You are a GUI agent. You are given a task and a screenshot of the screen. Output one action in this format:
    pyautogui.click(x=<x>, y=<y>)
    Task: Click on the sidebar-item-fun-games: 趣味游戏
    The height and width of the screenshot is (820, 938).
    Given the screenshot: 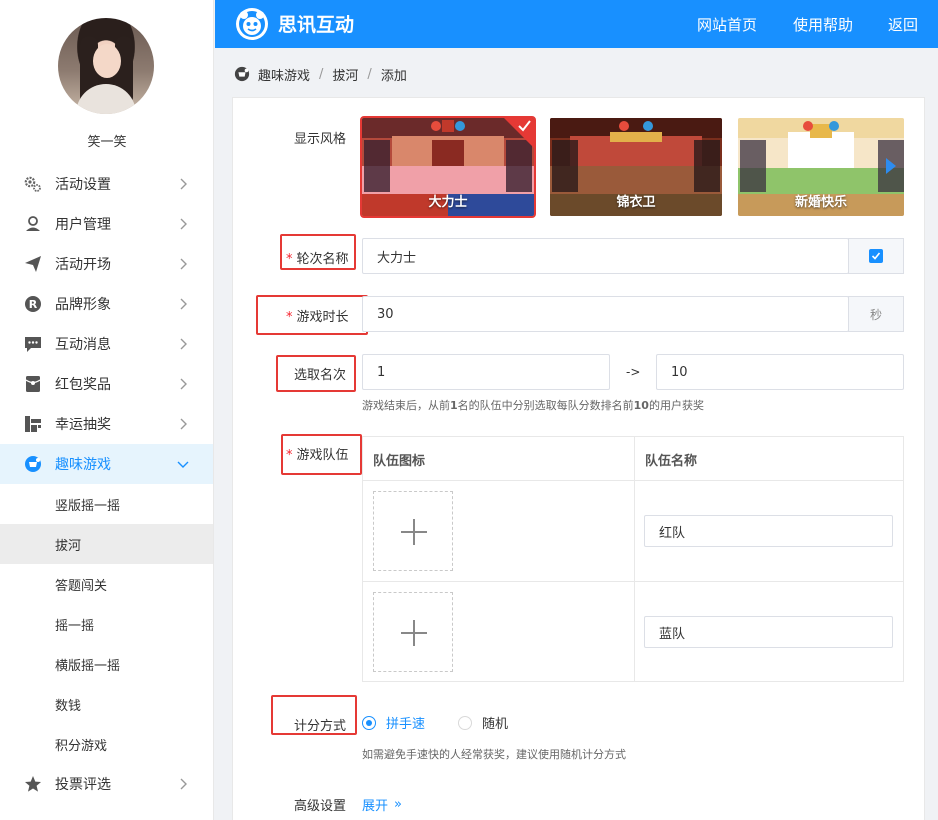 What is the action you would take?
    pyautogui.click(x=106, y=464)
    